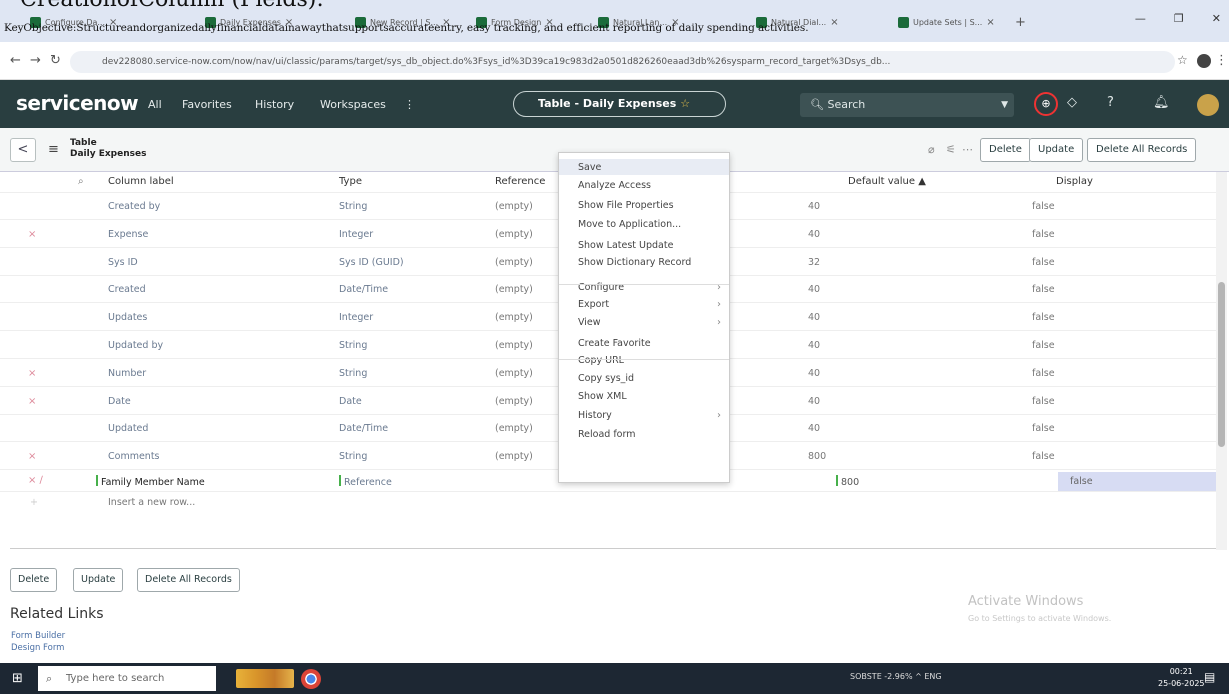 The width and height of the screenshot is (1229, 694). What do you see at coordinates (814, 262) in the screenshot?
I see `row-default-value: 32` at bounding box center [814, 262].